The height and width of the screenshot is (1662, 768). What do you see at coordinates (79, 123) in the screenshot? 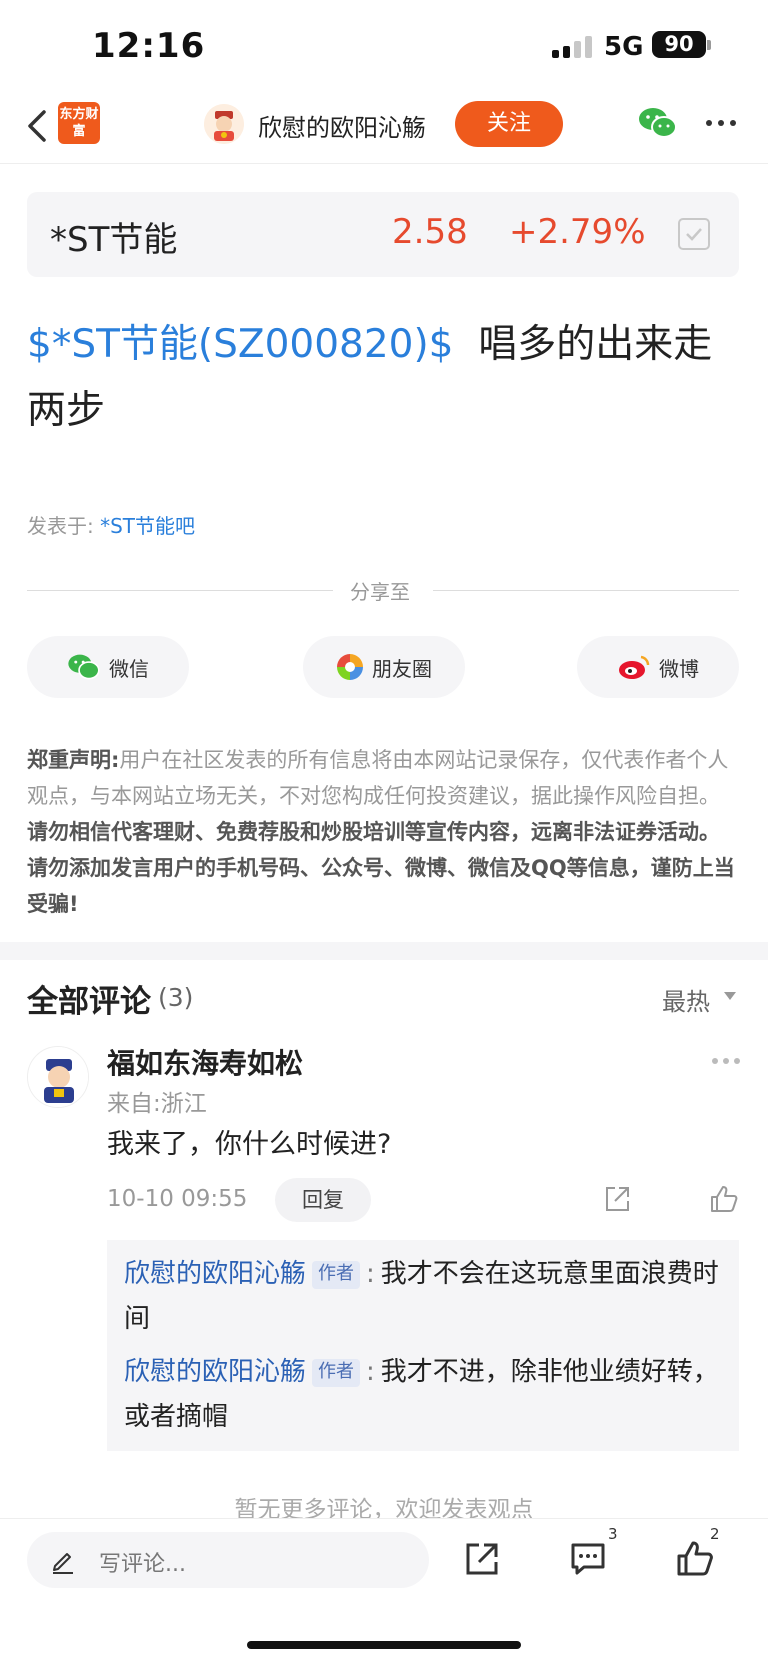
I see `app-logo: 东方财富` at bounding box center [79, 123].